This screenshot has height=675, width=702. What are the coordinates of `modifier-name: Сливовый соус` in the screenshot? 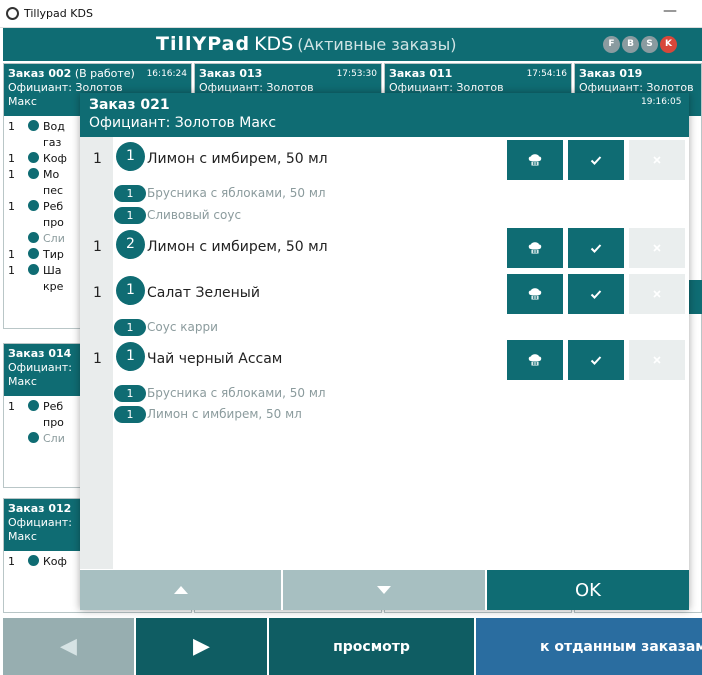 It's located at (194, 215).